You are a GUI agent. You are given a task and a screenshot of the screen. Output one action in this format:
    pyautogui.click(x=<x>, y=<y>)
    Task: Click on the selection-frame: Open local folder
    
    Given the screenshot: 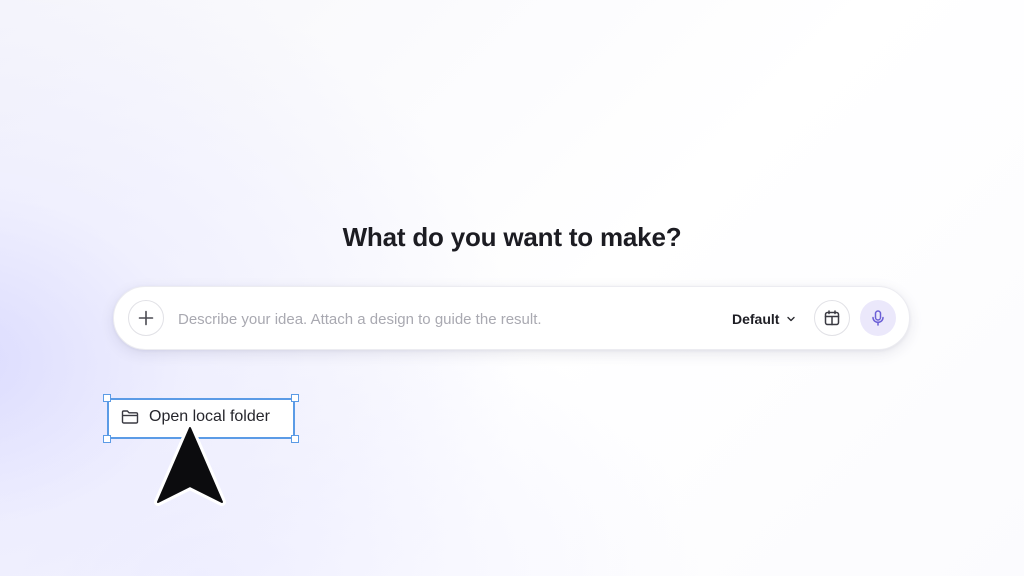 What is the action you would take?
    pyautogui.click(x=201, y=418)
    